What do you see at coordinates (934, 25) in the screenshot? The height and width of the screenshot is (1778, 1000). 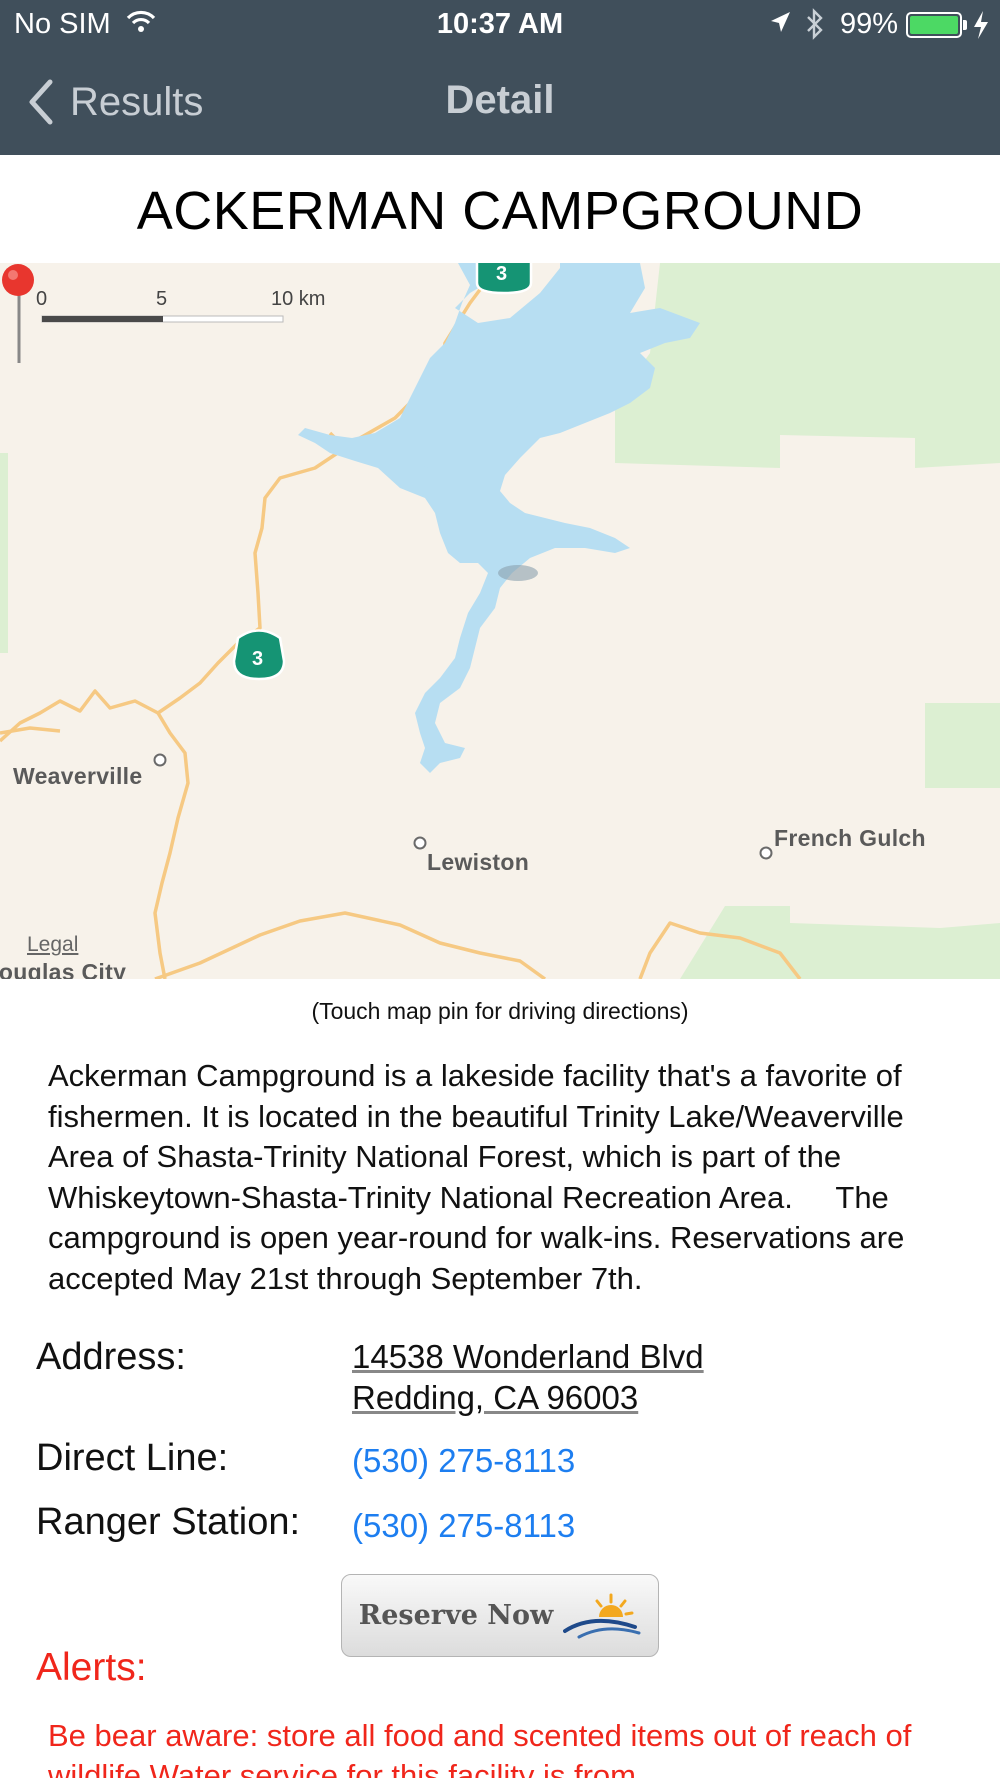 I see `battery-icon` at bounding box center [934, 25].